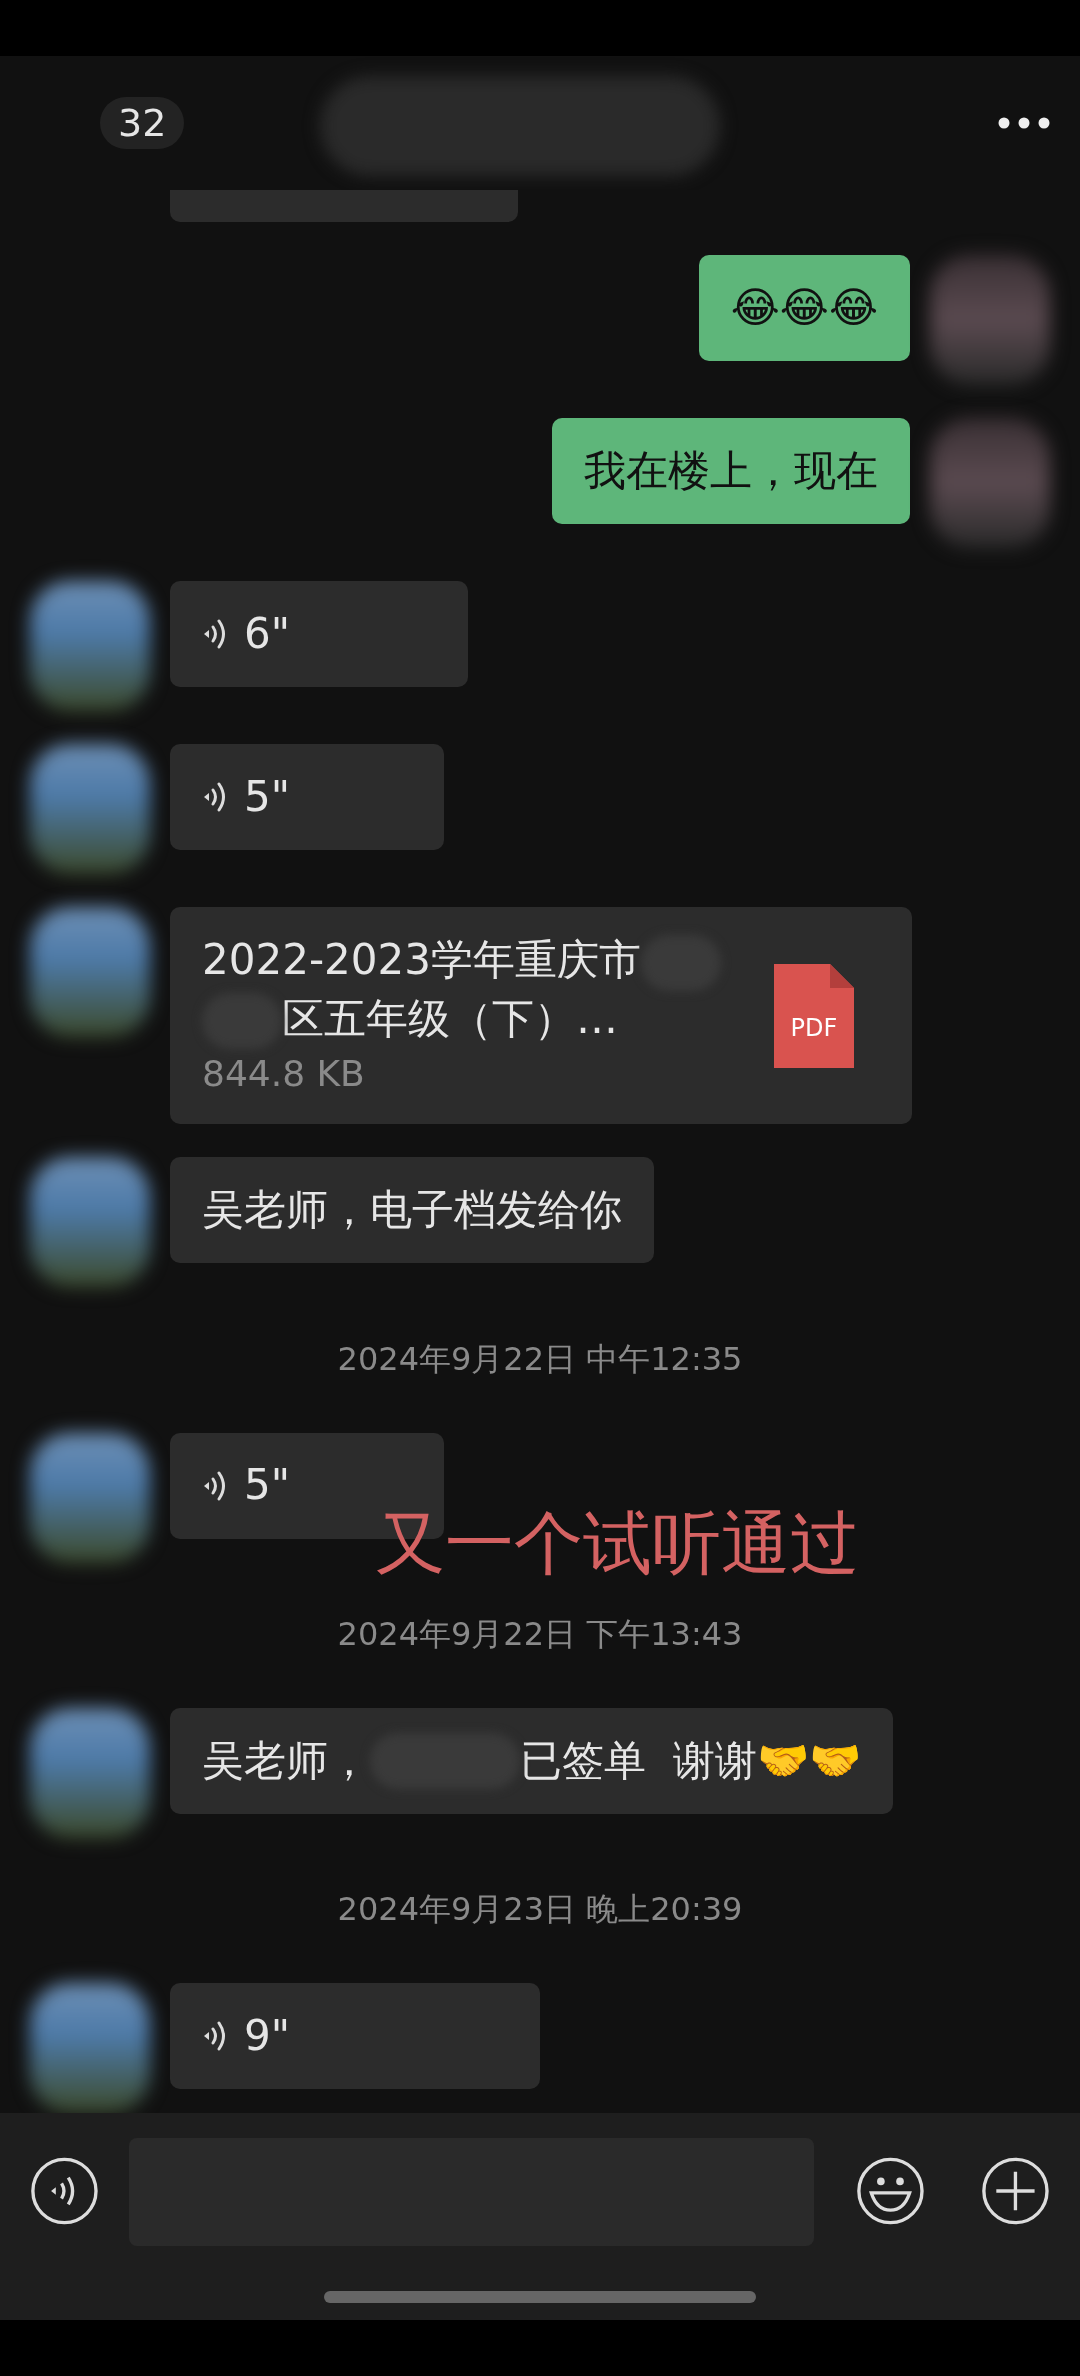  I want to click on timestamp: 2024年9月22日 下午13:43, so click(540, 1635).